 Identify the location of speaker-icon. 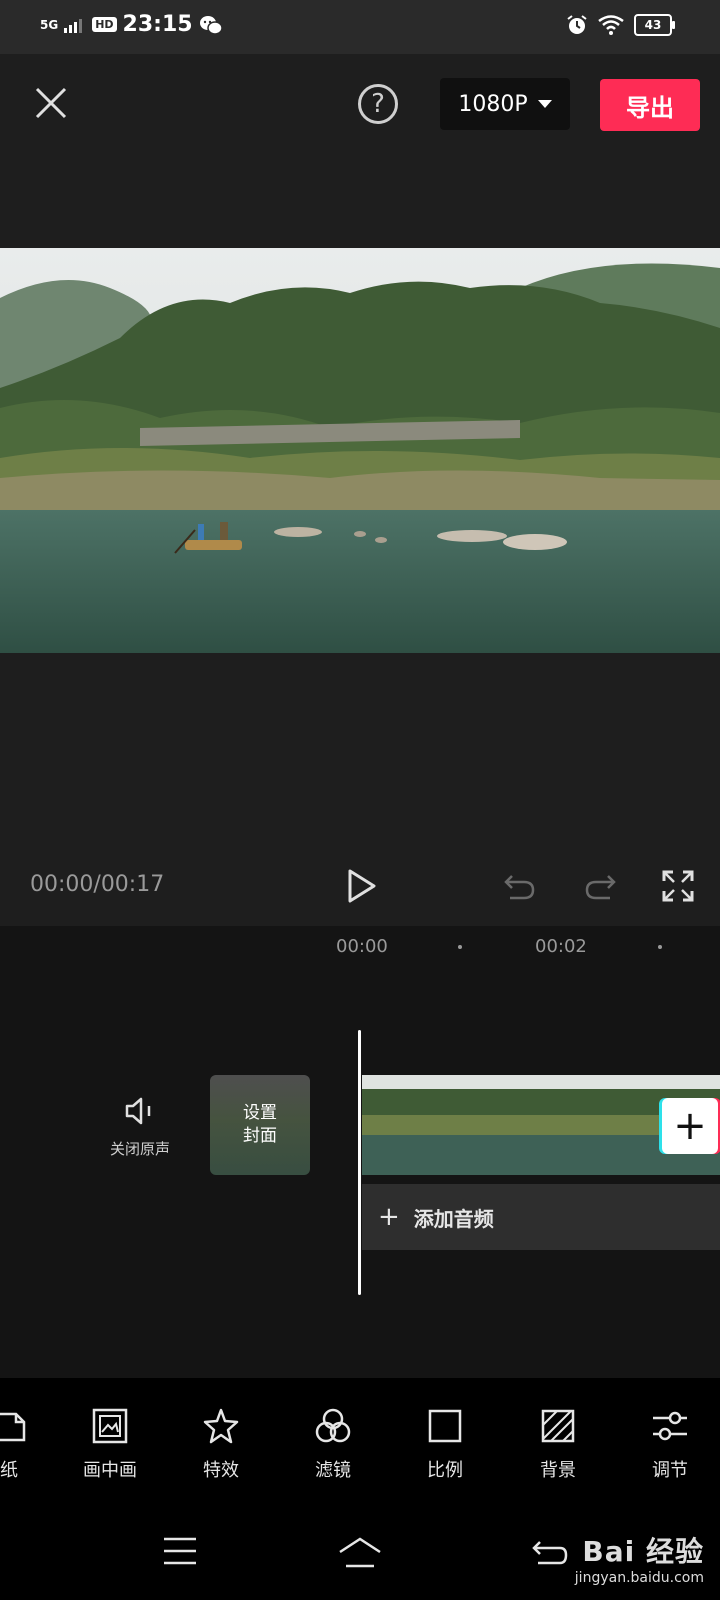
(138, 1111).